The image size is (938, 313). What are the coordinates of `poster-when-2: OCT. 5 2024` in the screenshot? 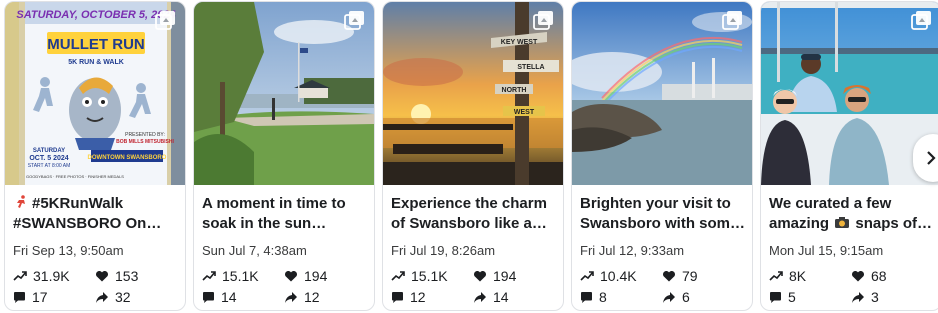 It's located at (48, 158).